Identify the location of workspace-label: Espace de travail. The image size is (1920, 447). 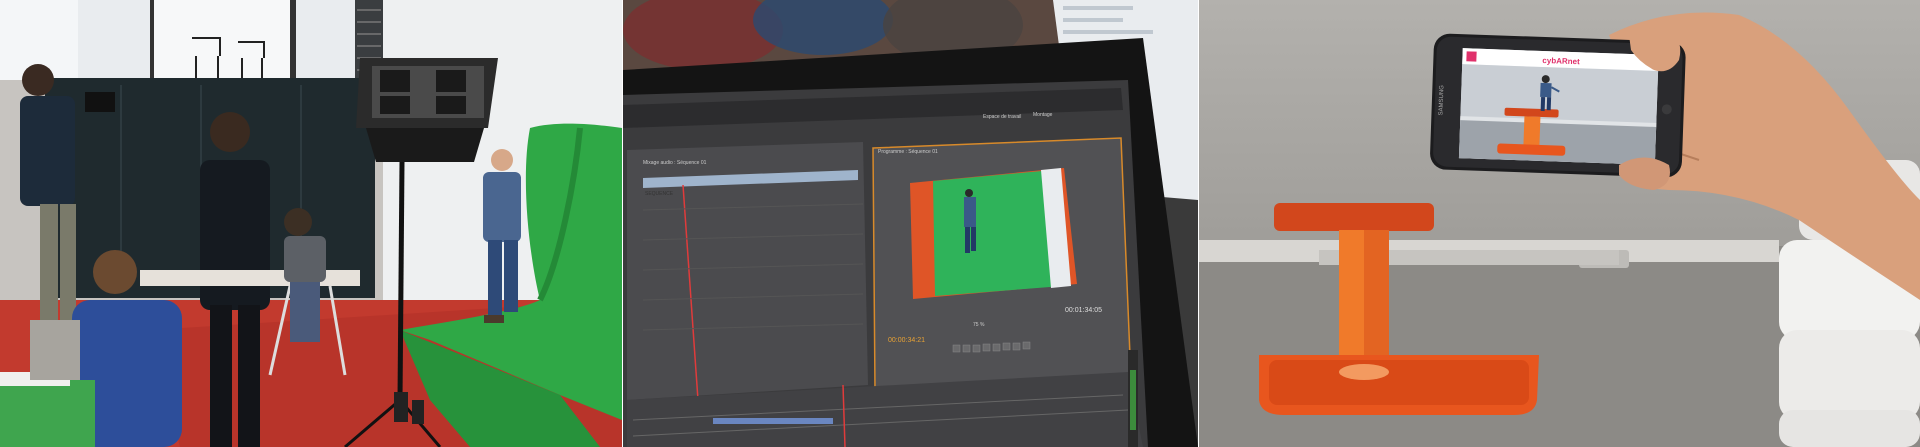
(1002, 117).